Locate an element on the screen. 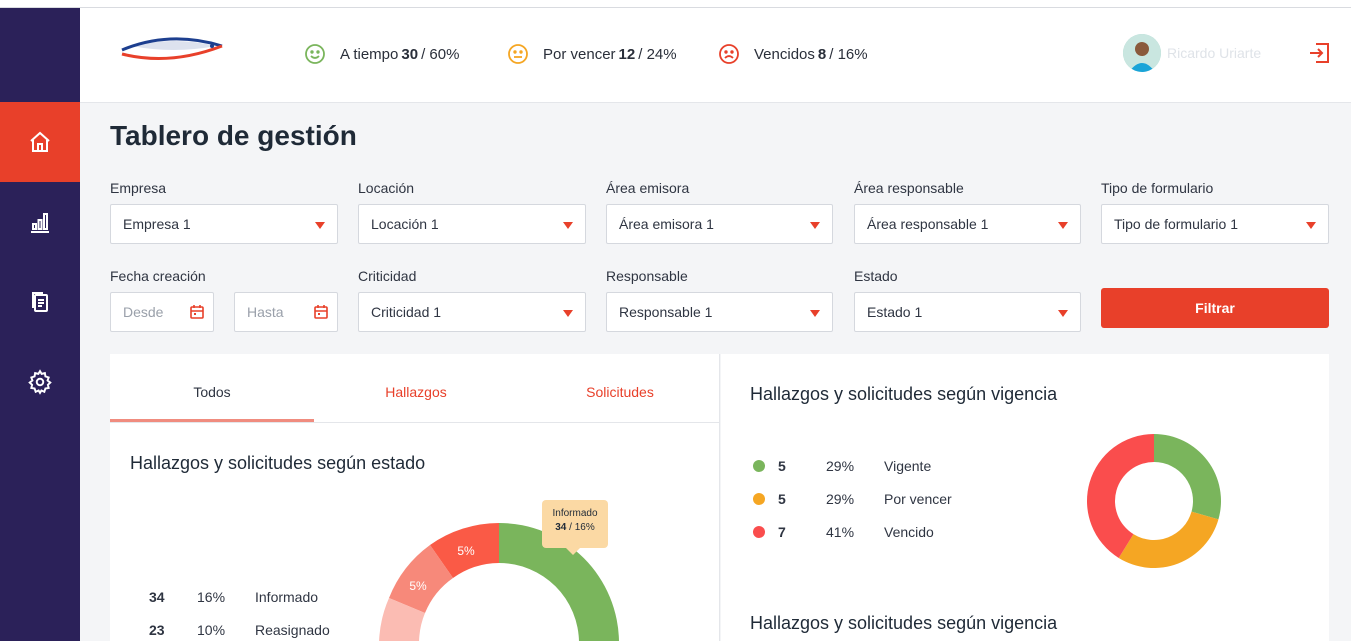  legend-item: 5 29% Por vencer is located at coordinates (852, 499).